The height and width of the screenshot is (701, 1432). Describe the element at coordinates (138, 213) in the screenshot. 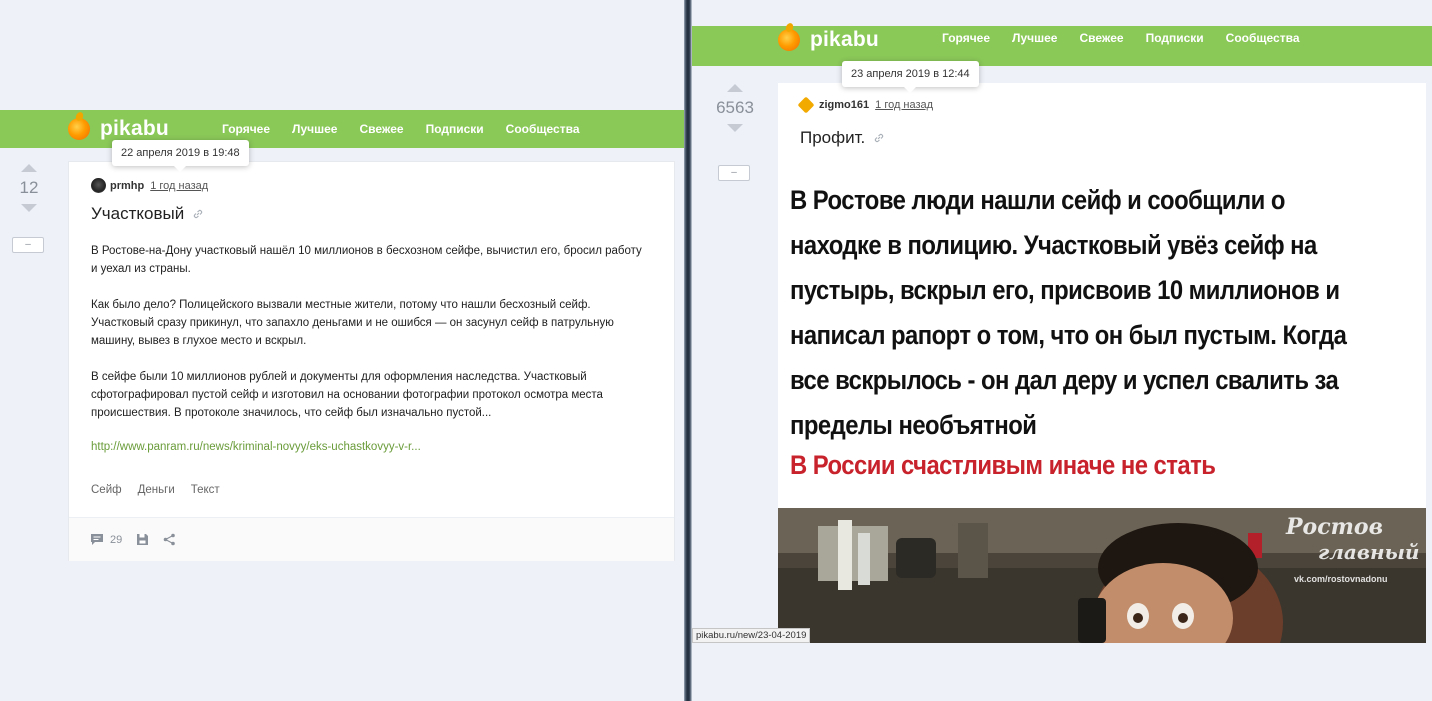

I see `post-title-text: Участковый` at that location.